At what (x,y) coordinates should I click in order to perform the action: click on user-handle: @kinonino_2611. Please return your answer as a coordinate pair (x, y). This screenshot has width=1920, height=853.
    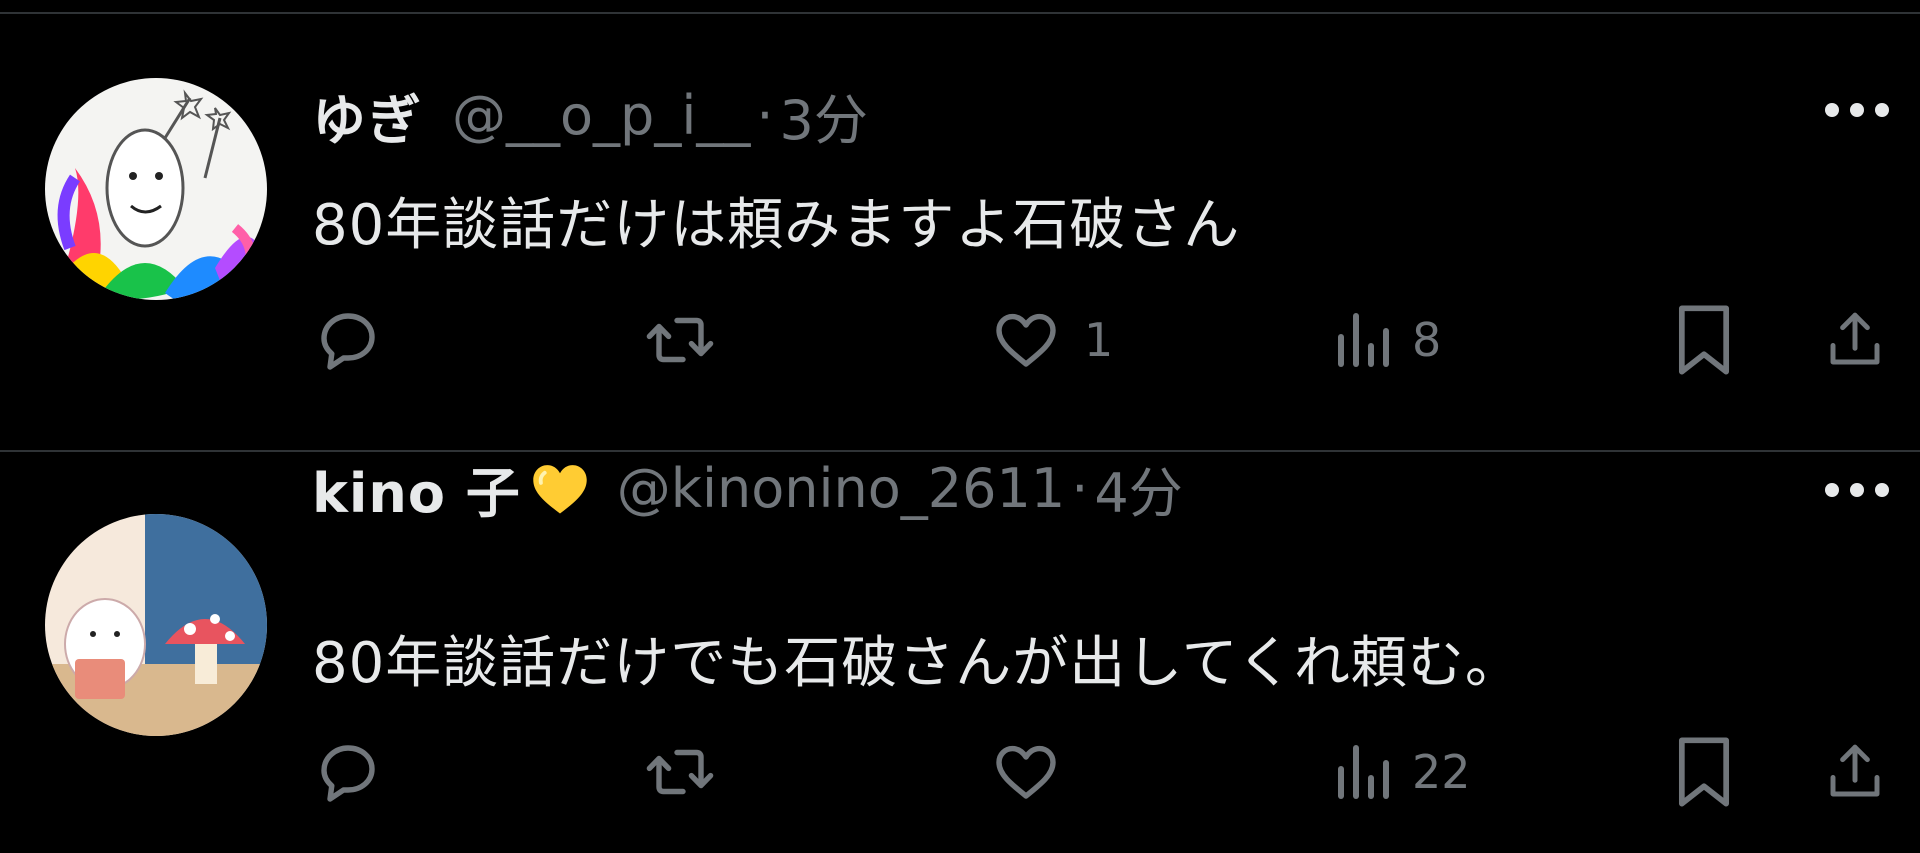
    Looking at the image, I should click on (841, 488).